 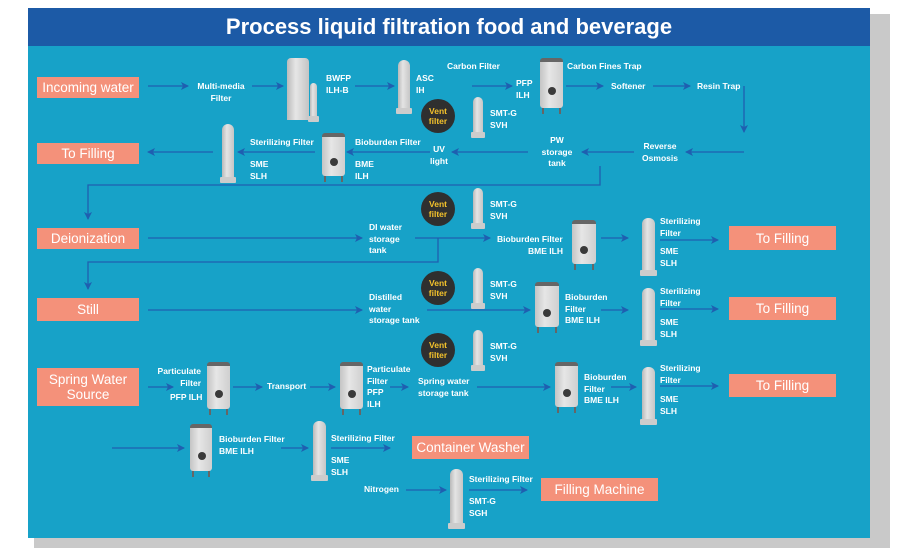 I want to click on label-bwfp: BWFP ILH-B, so click(x=339, y=84).